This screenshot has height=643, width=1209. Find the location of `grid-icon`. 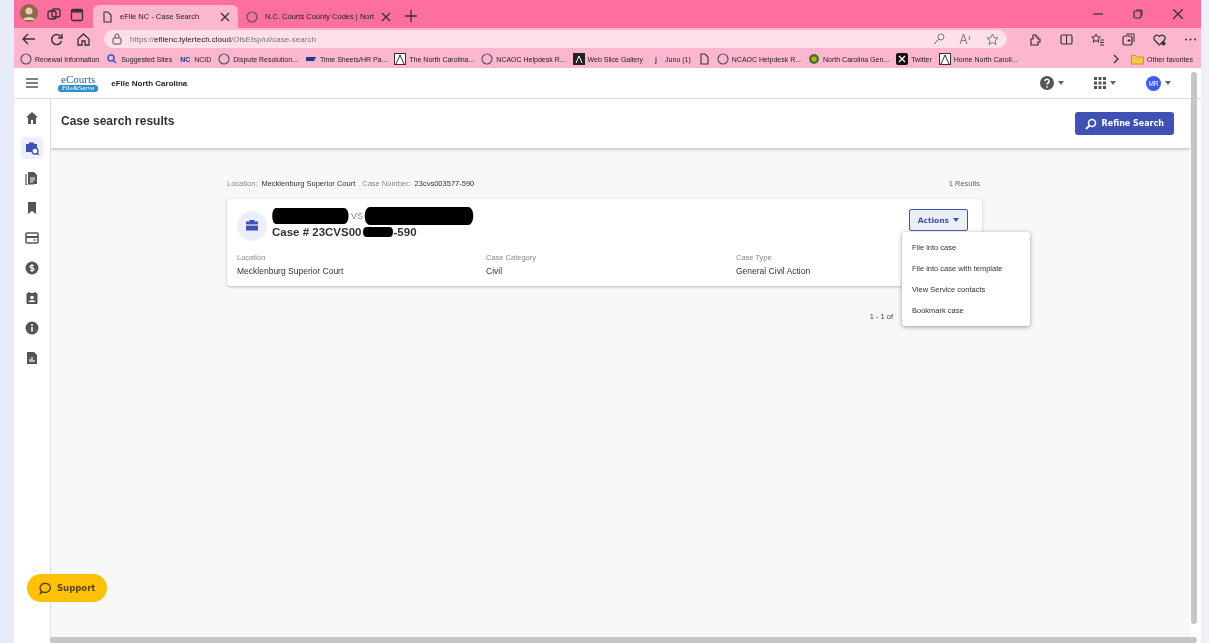

grid-icon is located at coordinates (1100, 83).